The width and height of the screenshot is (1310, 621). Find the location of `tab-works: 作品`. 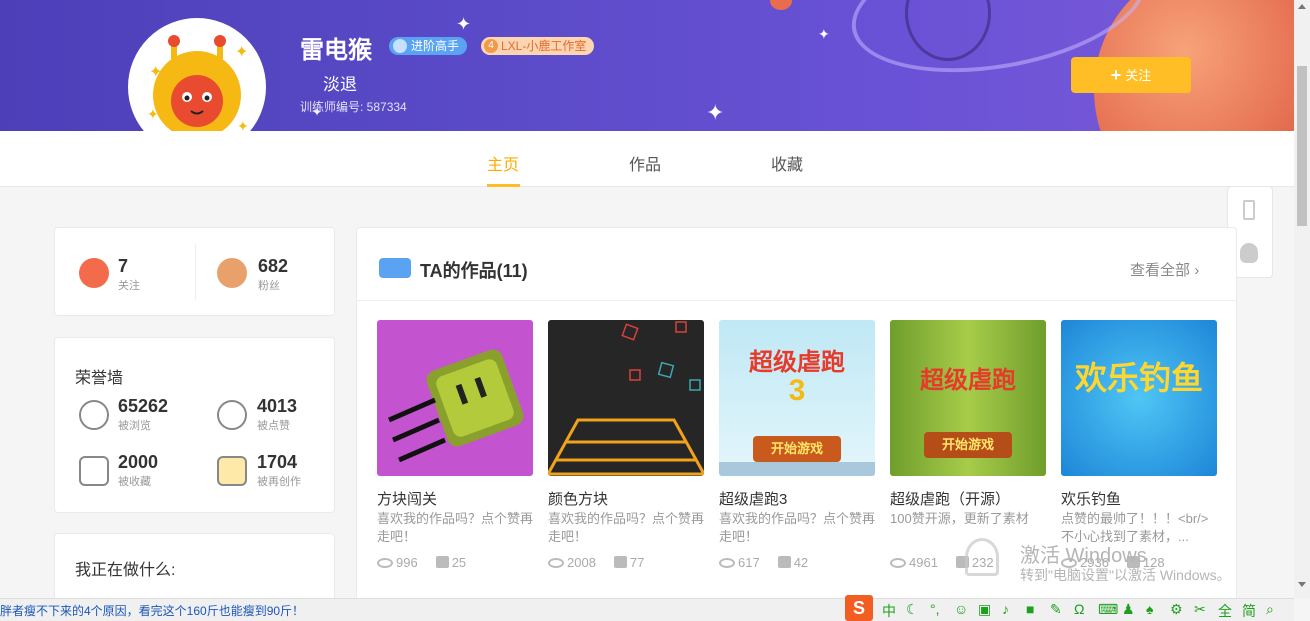

tab-works: 作品 is located at coordinates (645, 163).